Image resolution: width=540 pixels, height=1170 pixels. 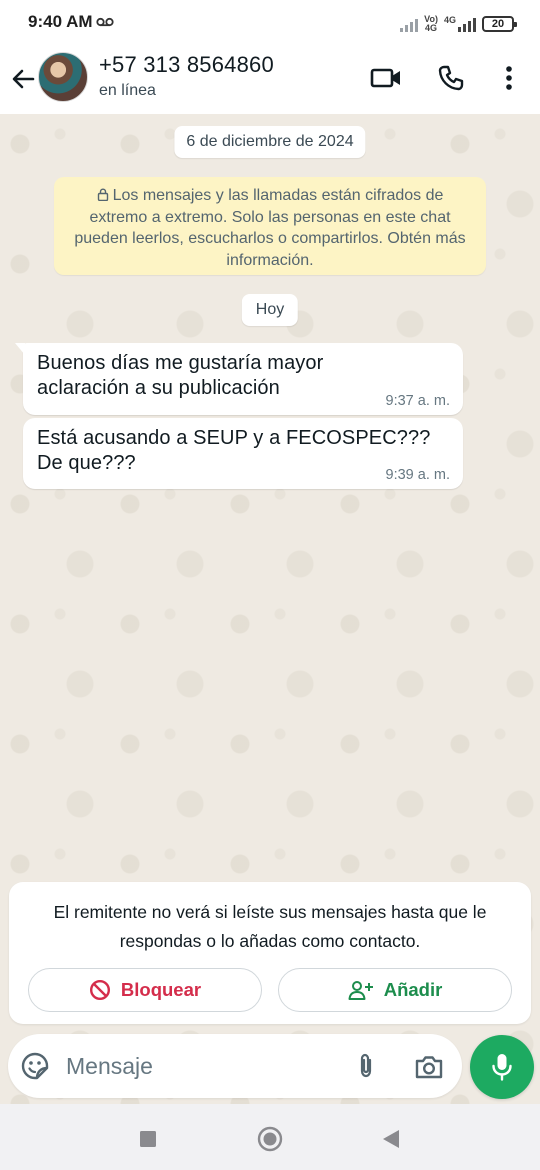 I want to click on add-contact-label: Añadir, so click(x=413, y=989).